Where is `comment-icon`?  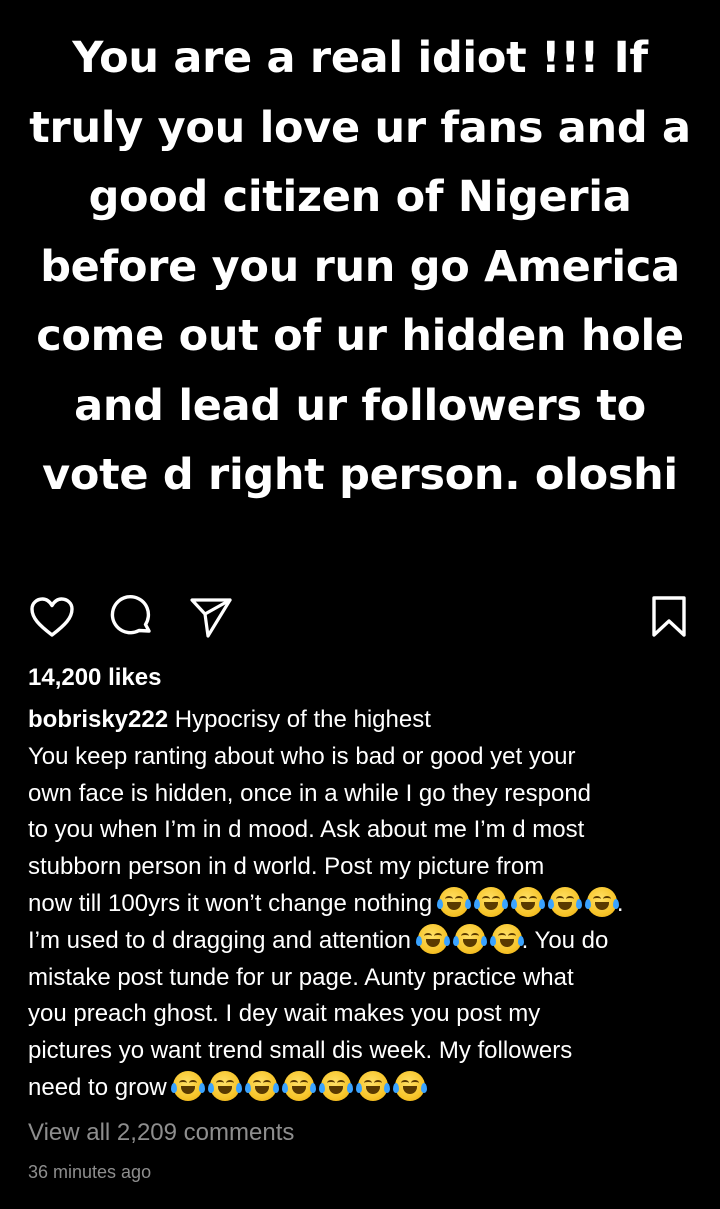 comment-icon is located at coordinates (130, 614).